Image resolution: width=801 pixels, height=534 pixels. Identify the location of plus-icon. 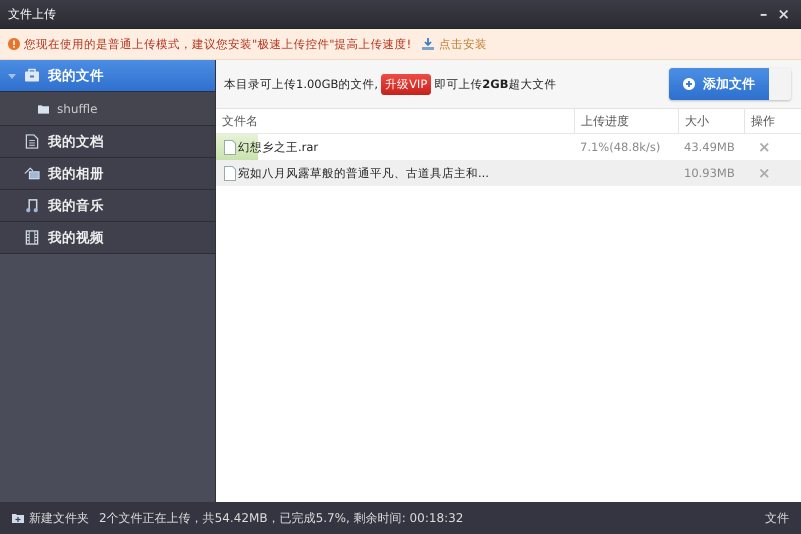
(689, 84).